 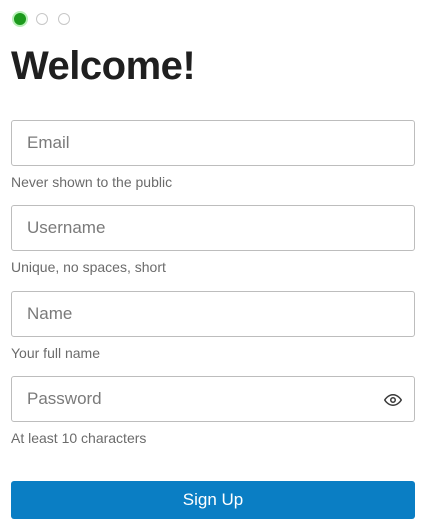 I want to click on username-field-box, so click(x=213, y=228).